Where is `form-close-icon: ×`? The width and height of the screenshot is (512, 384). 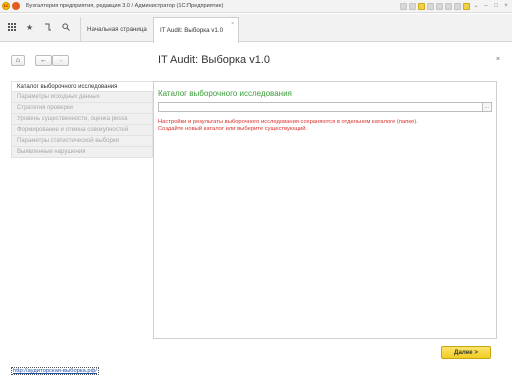
form-close-icon: × is located at coordinates (498, 59).